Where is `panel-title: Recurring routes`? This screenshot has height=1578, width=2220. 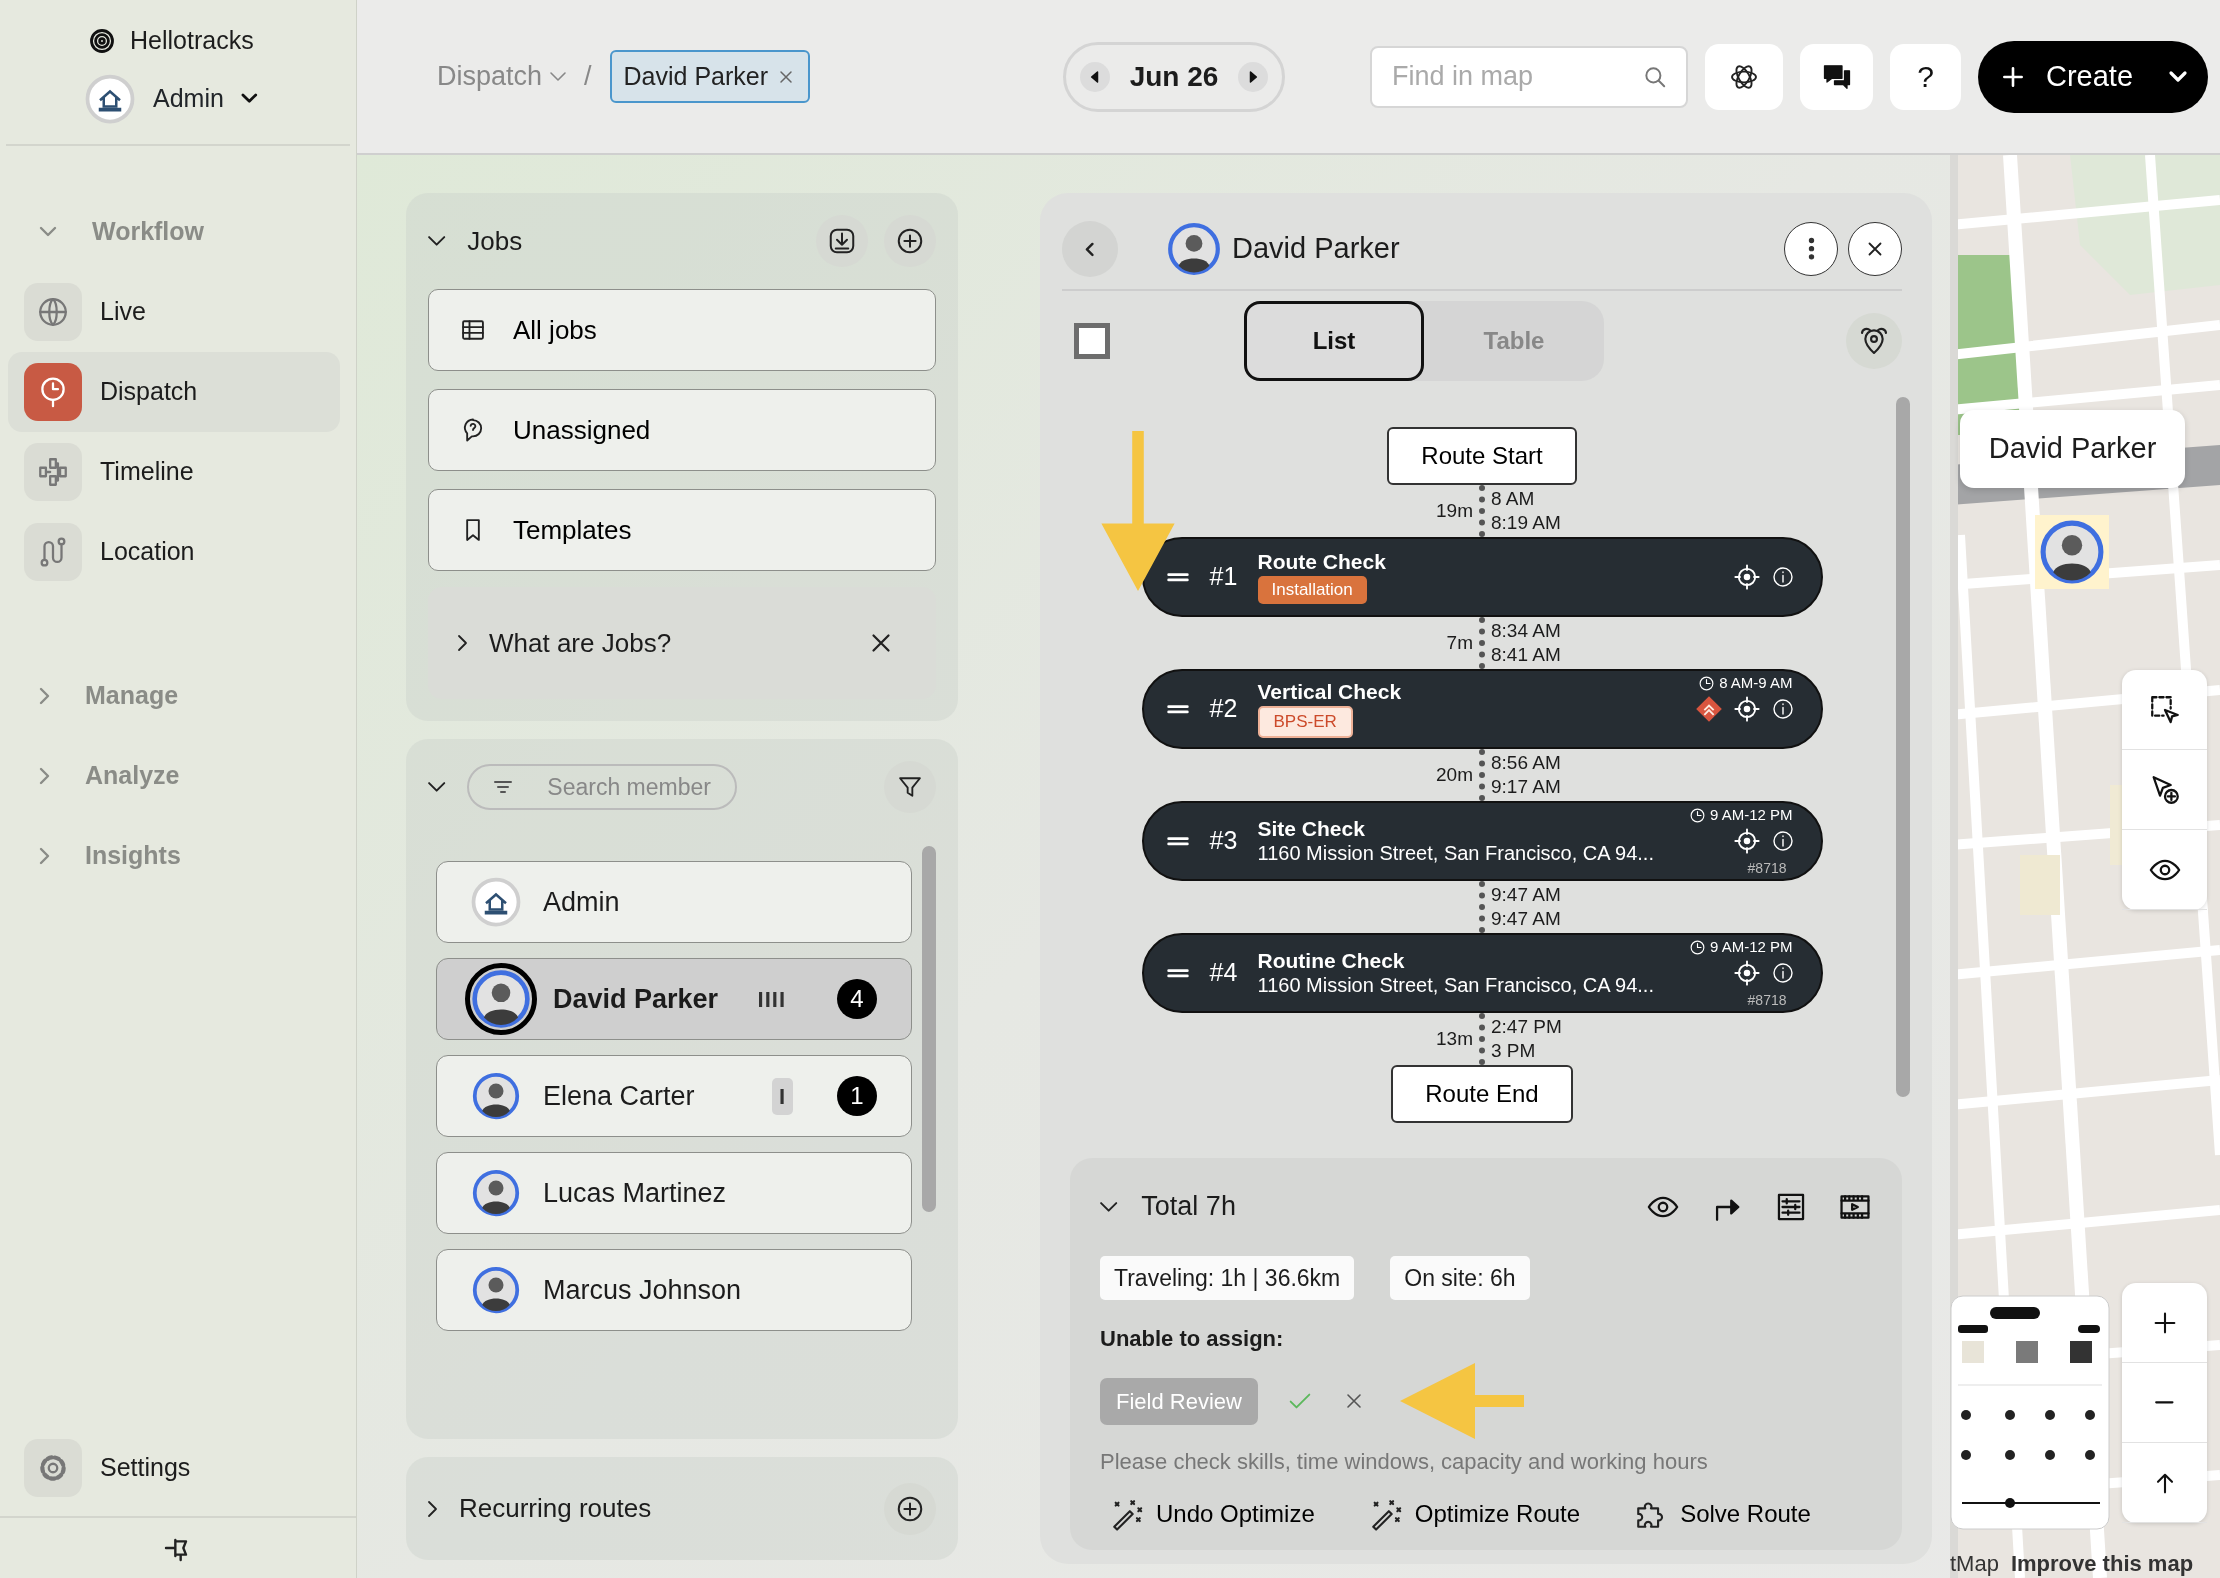
panel-title: Recurring routes is located at coordinates (555, 1508).